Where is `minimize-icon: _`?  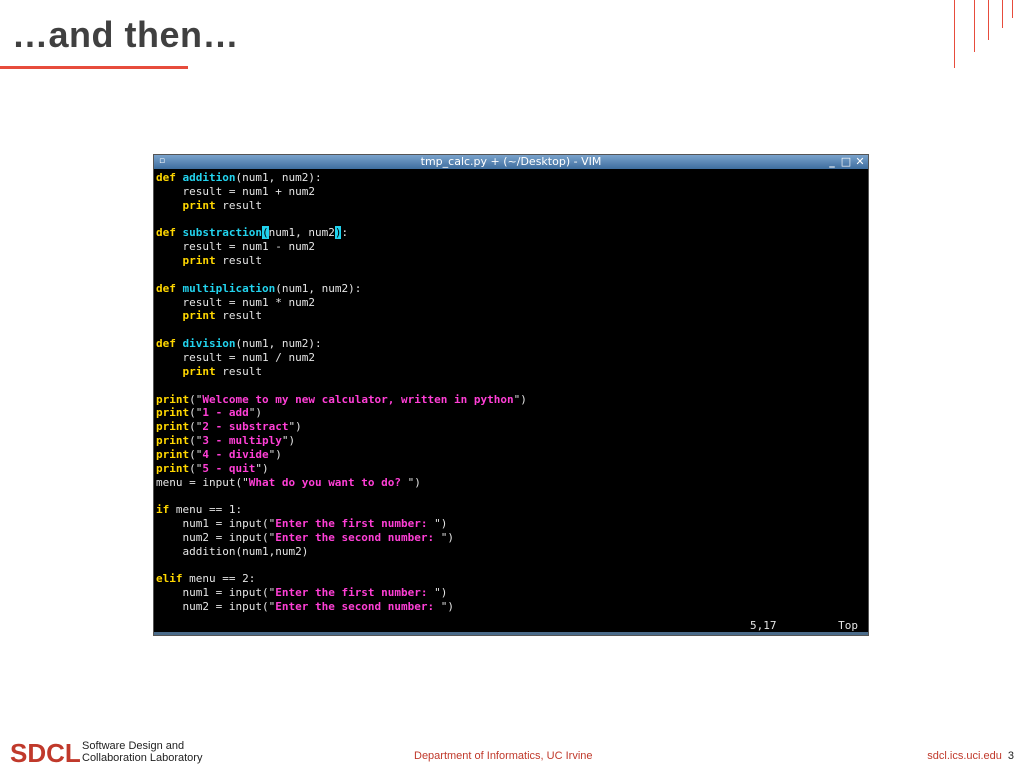
minimize-icon: _ is located at coordinates (832, 162).